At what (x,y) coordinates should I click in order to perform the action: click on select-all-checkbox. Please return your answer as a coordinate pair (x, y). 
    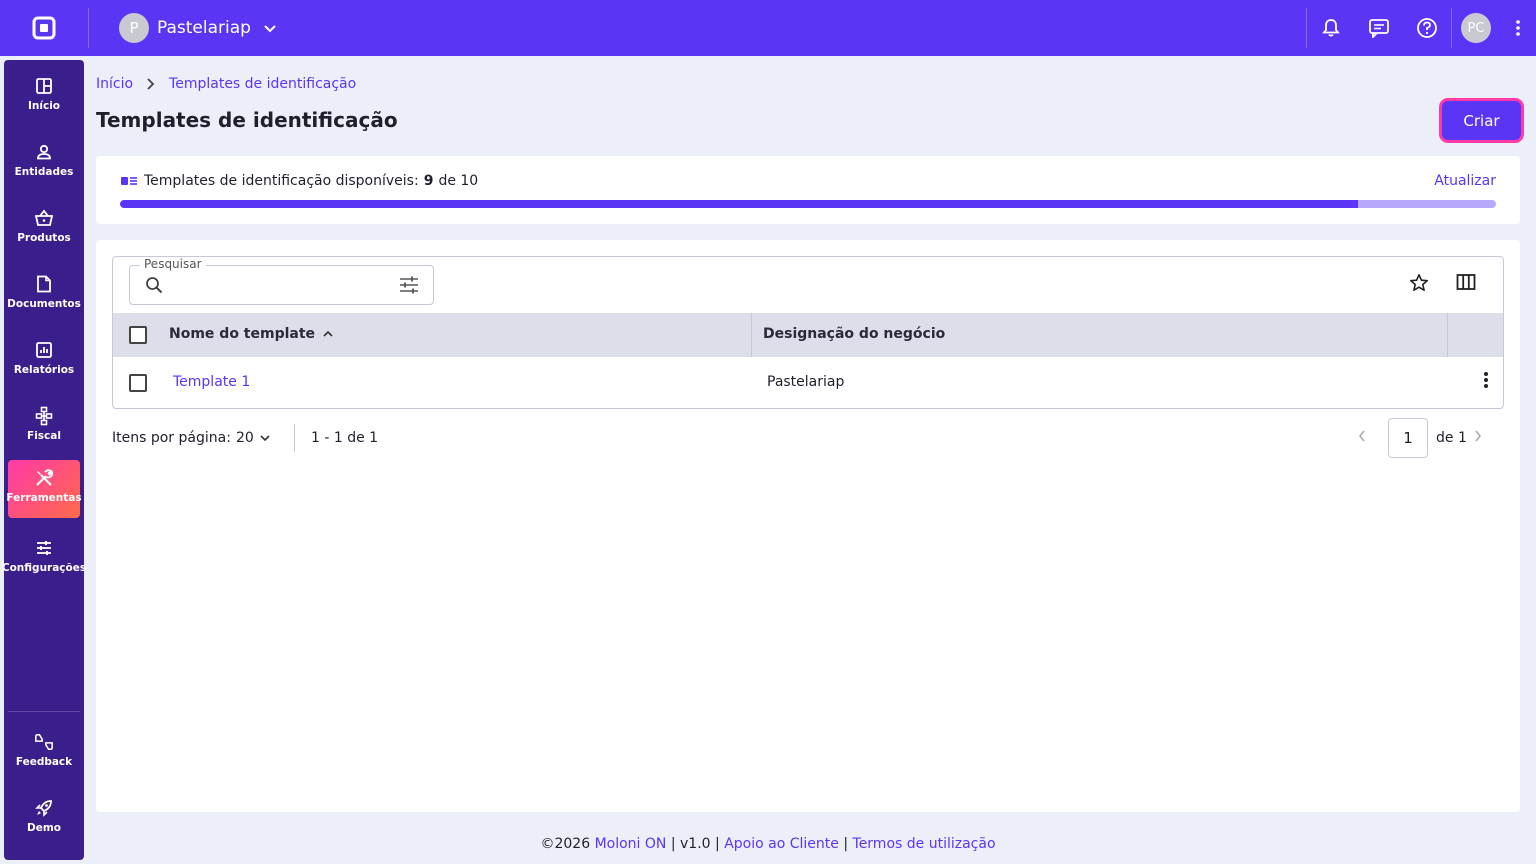
    Looking at the image, I should click on (138, 335).